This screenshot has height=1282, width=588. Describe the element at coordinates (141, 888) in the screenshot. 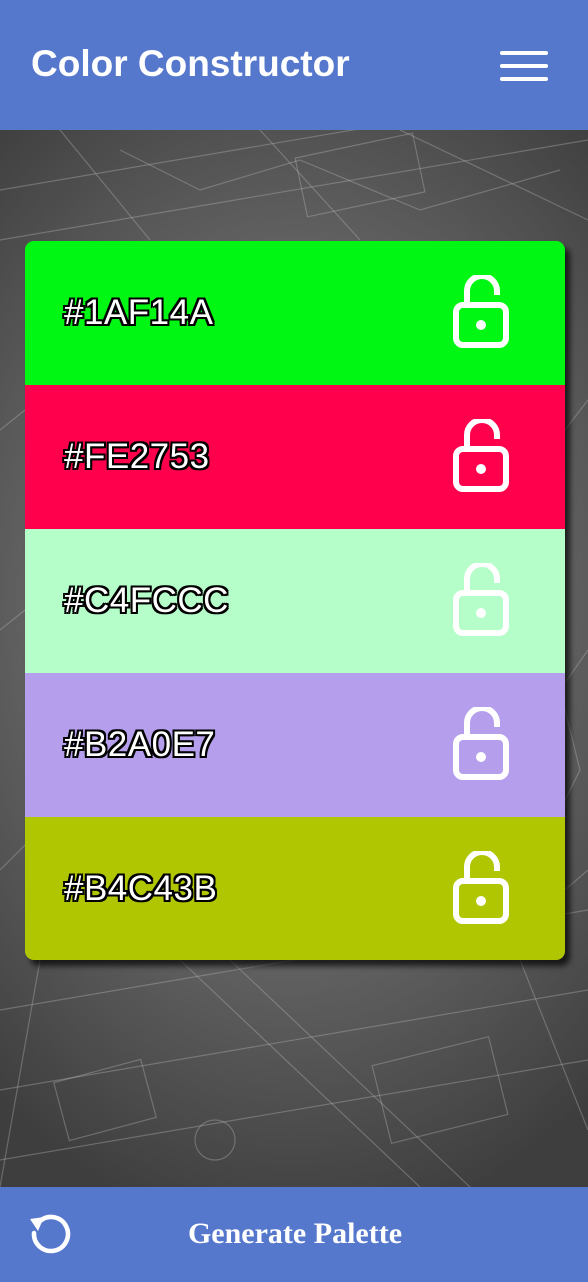

I see `hex-code-label: #B4C43B` at that location.